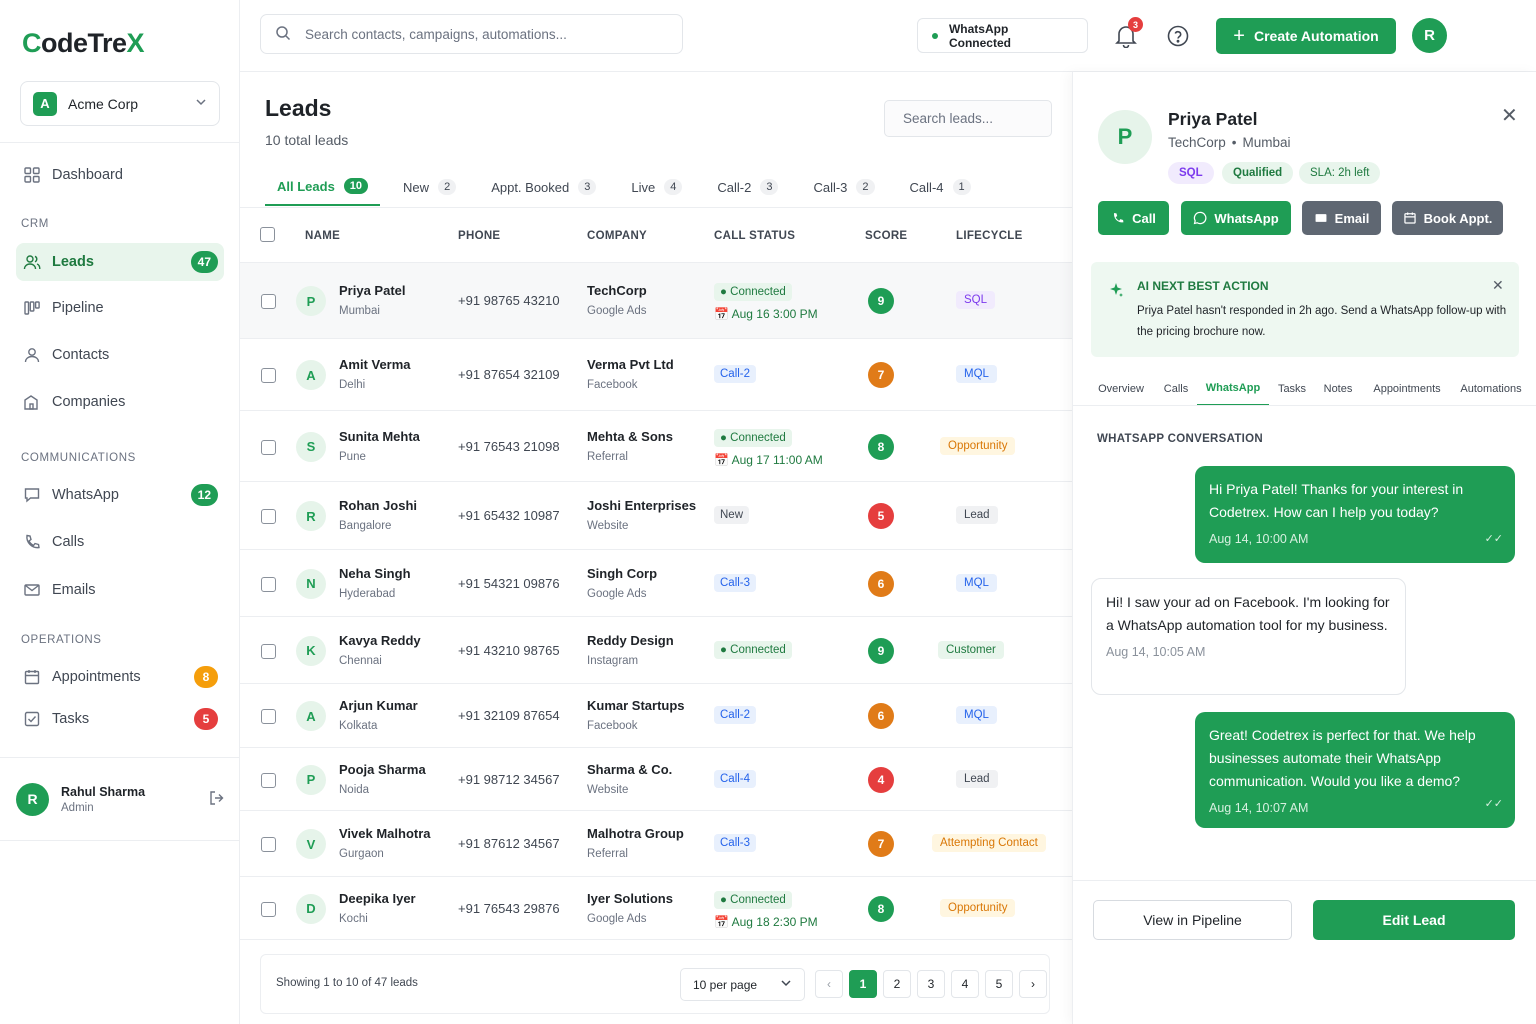  Describe the element at coordinates (863, 984) in the screenshot. I see `page-1-button: 1` at that location.